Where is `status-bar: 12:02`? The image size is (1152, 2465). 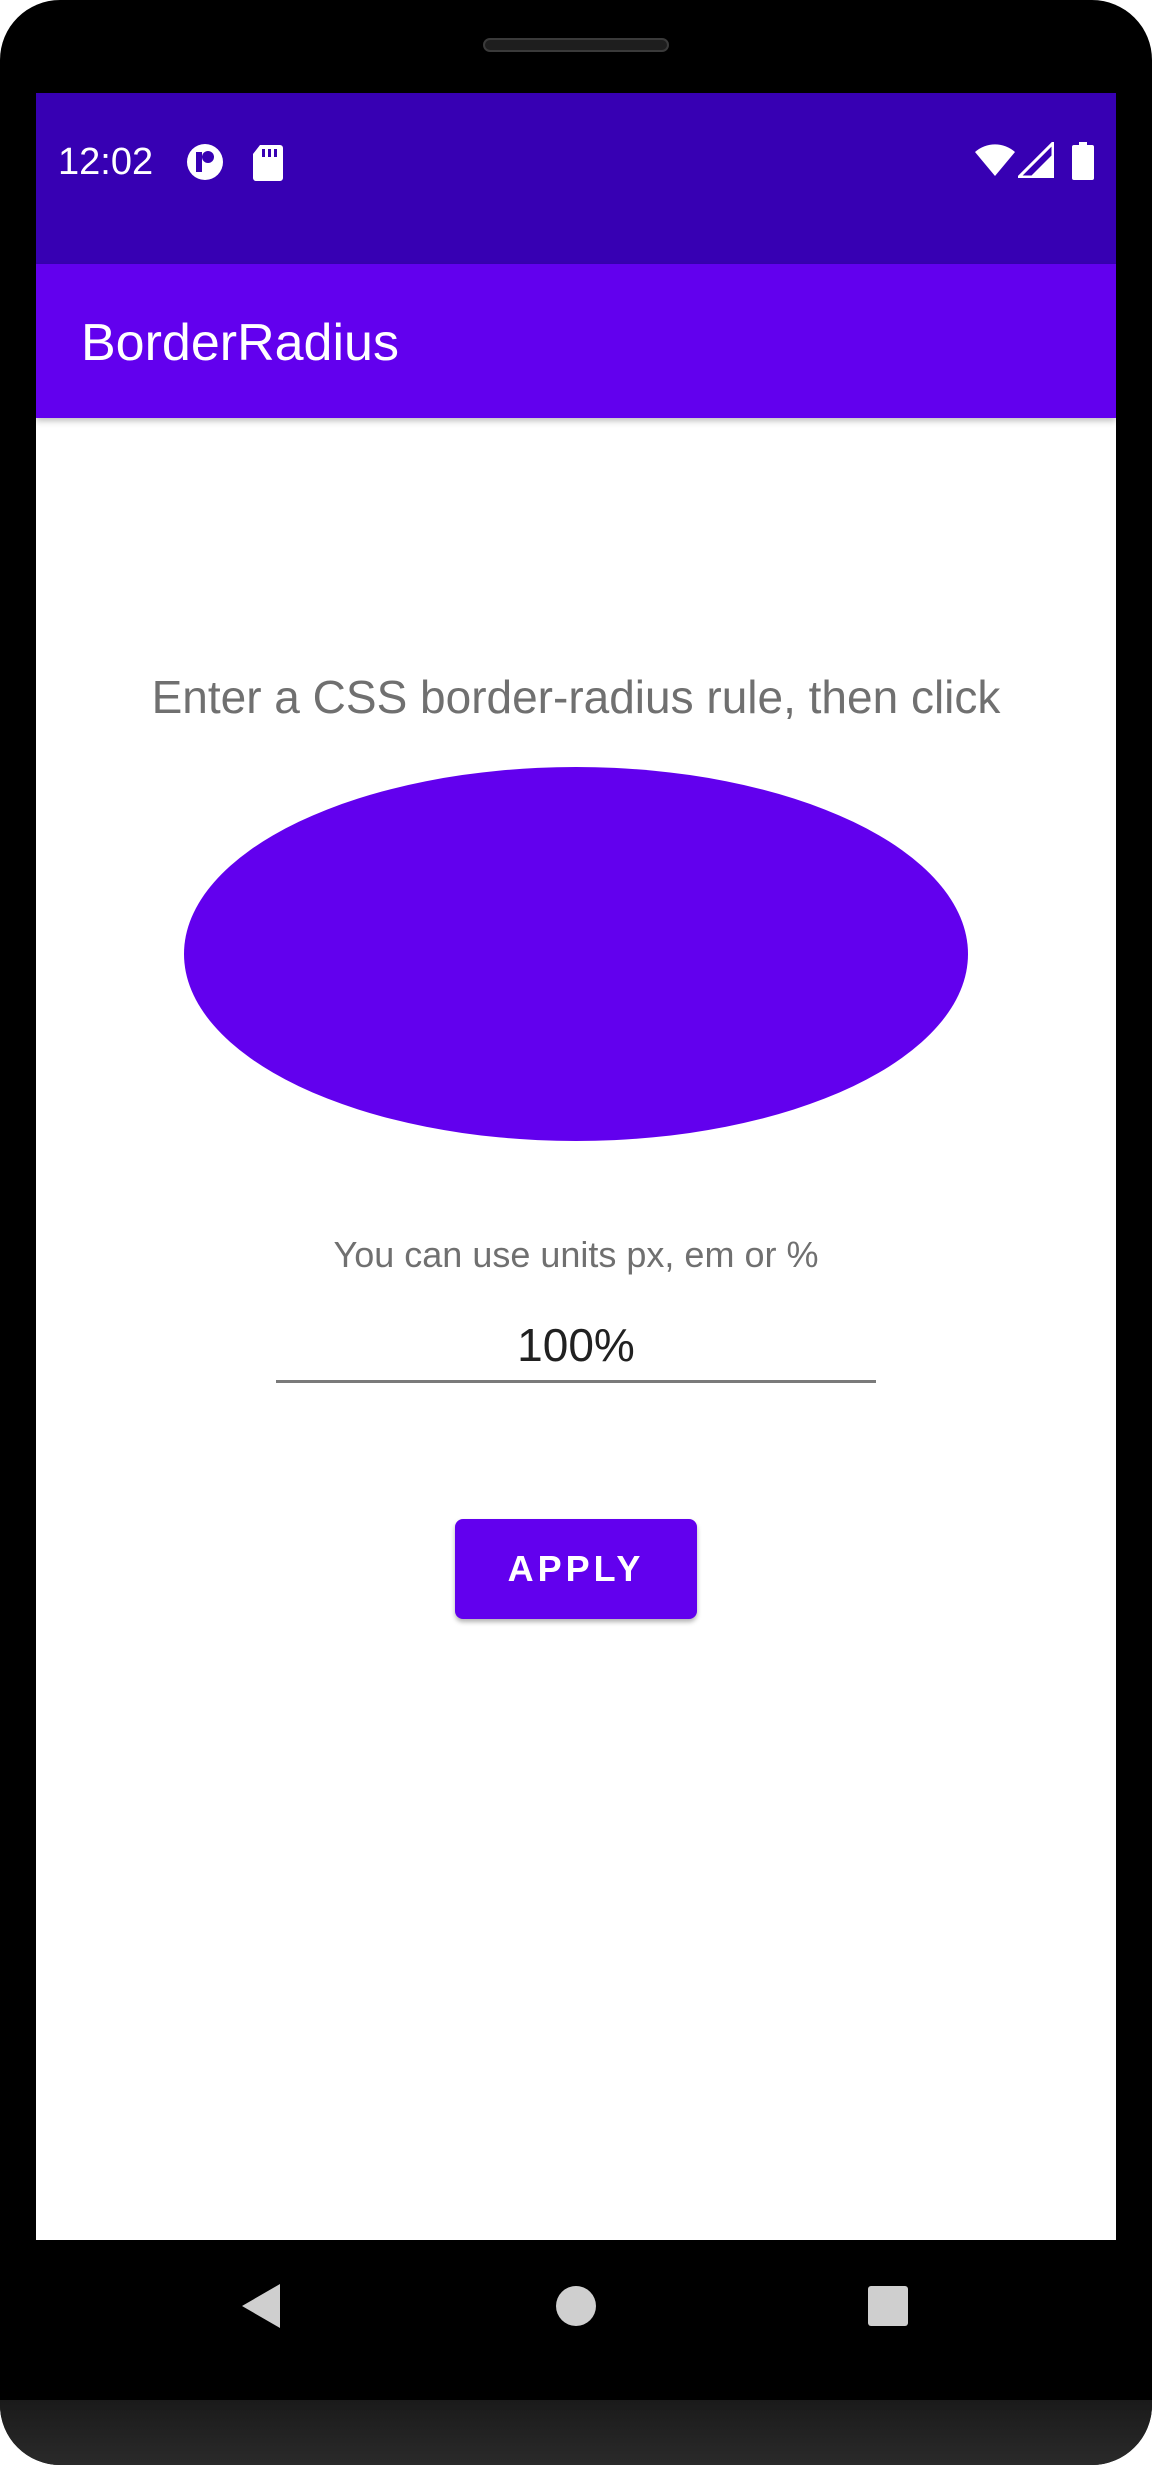 status-bar: 12:02 is located at coordinates (576, 178).